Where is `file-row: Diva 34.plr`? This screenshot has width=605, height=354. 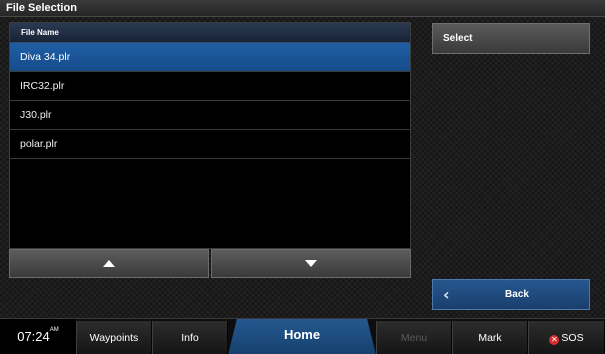 file-row: Diva 34.plr is located at coordinates (210, 57).